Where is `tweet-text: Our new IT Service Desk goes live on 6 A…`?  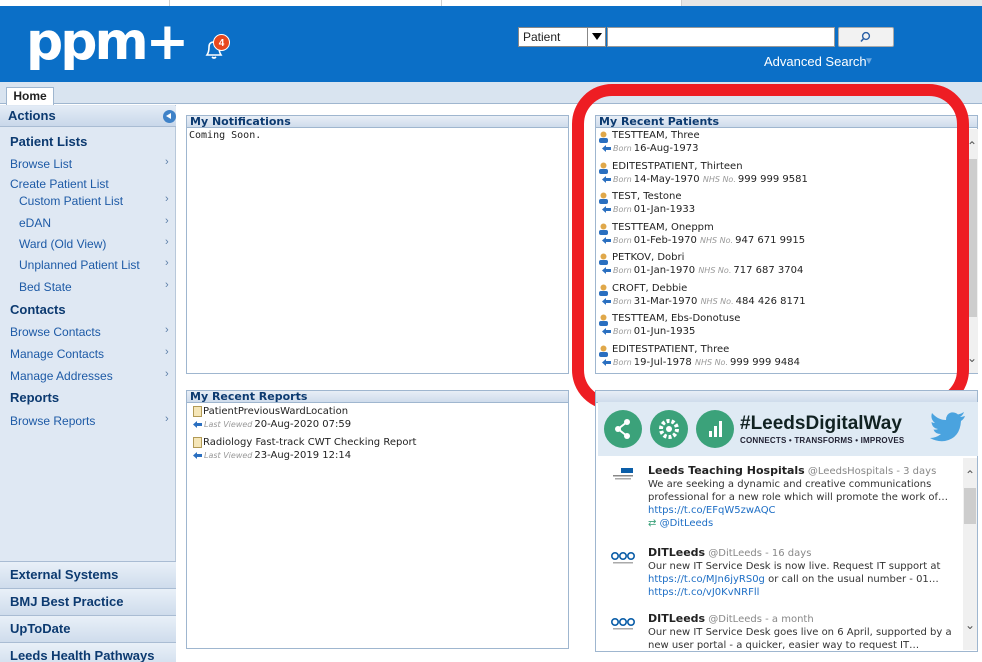
tweet-text: Our new IT Service Desk goes live on 6 A… is located at coordinates (800, 638).